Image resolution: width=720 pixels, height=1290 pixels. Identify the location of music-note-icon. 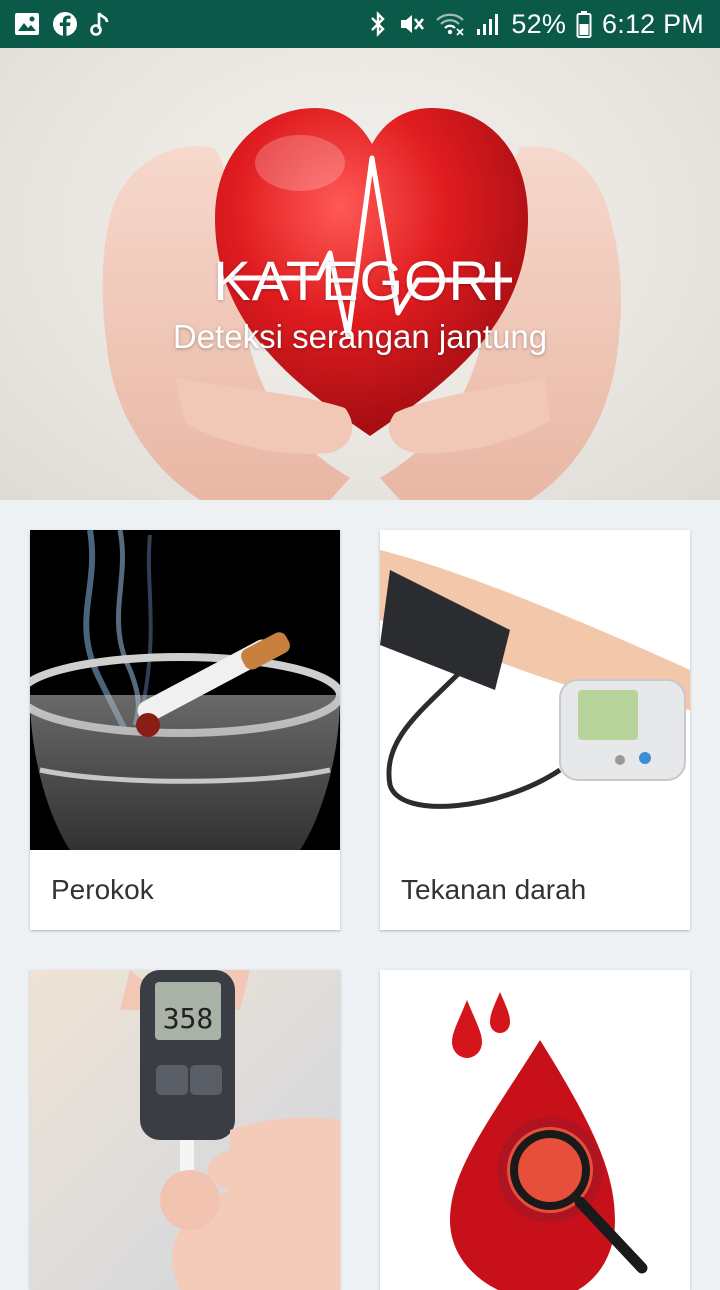
(100, 24).